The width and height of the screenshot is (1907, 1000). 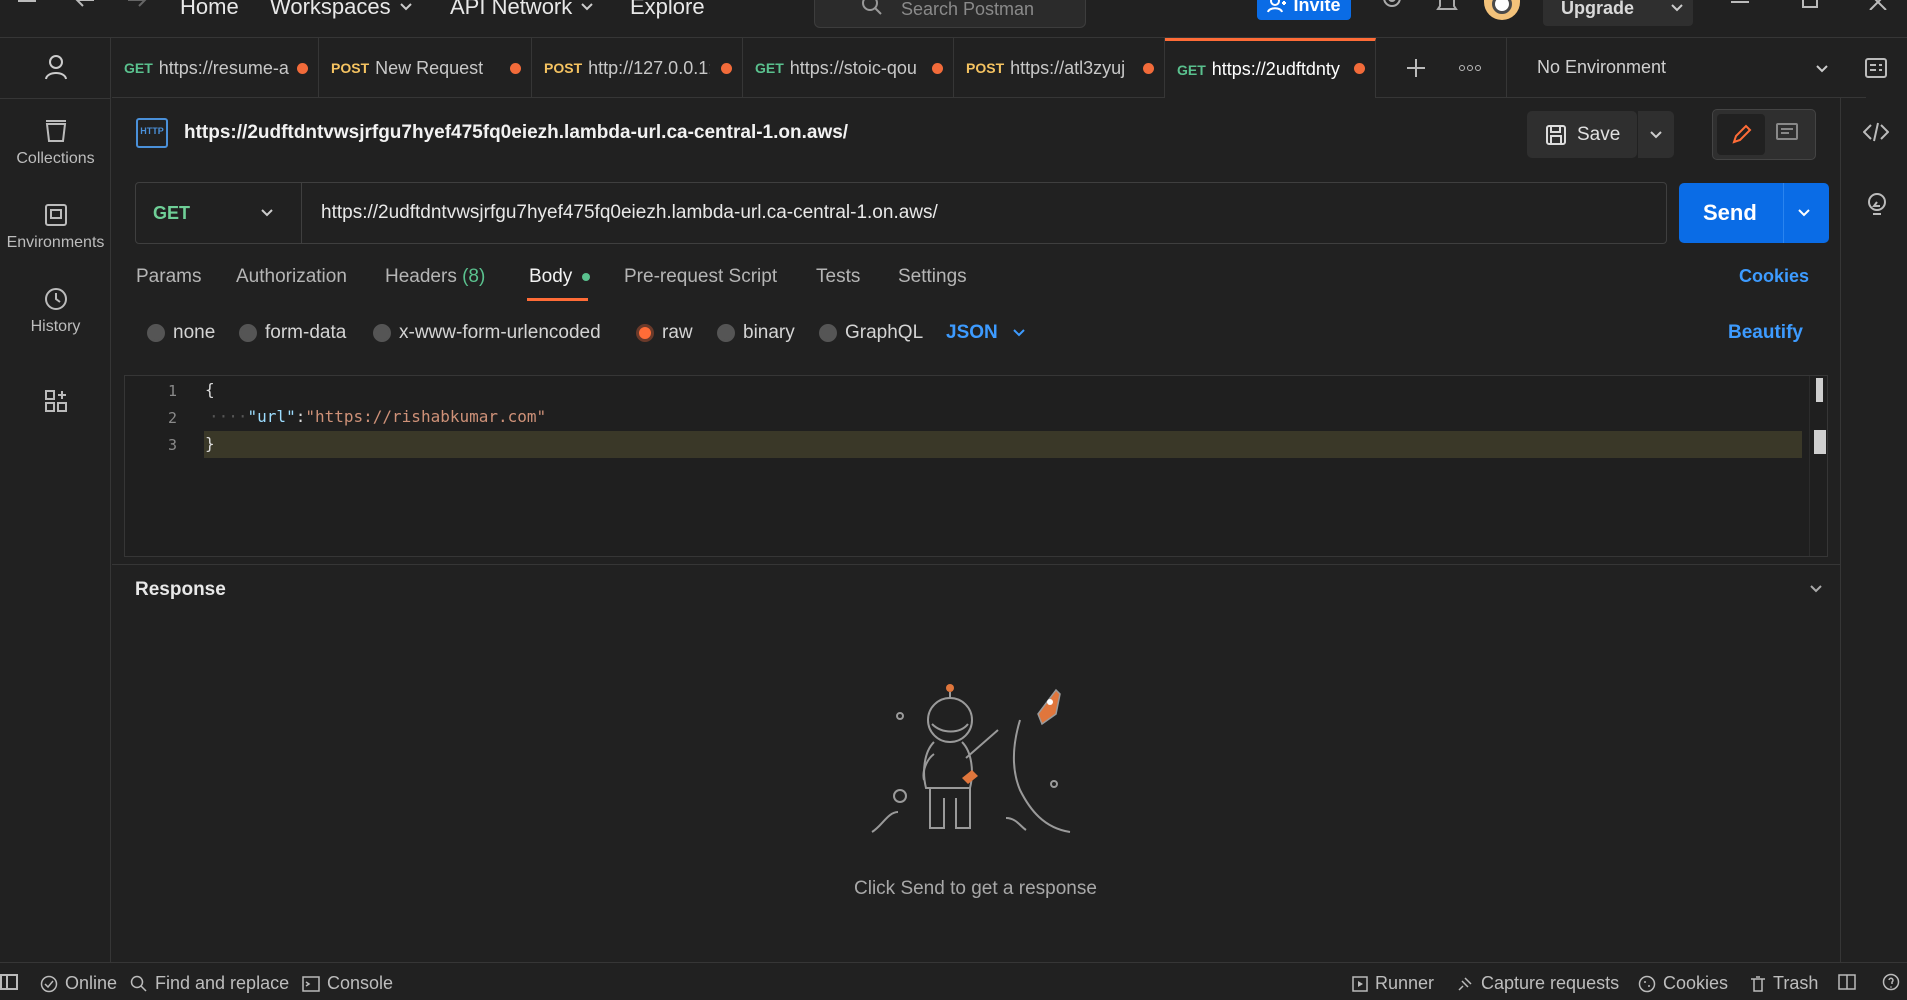 I want to click on tab-authorization: Authorization, so click(x=291, y=277).